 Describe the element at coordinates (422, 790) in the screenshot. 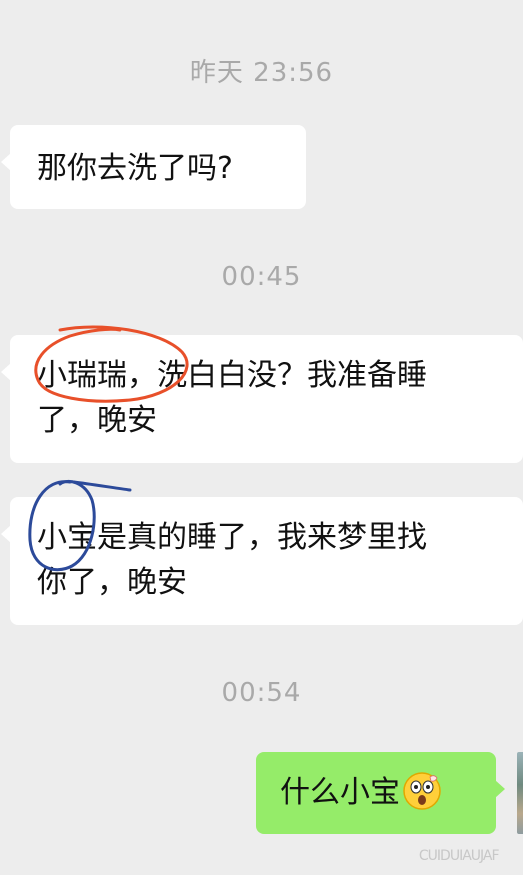

I see `astonished-face-emoji` at that location.